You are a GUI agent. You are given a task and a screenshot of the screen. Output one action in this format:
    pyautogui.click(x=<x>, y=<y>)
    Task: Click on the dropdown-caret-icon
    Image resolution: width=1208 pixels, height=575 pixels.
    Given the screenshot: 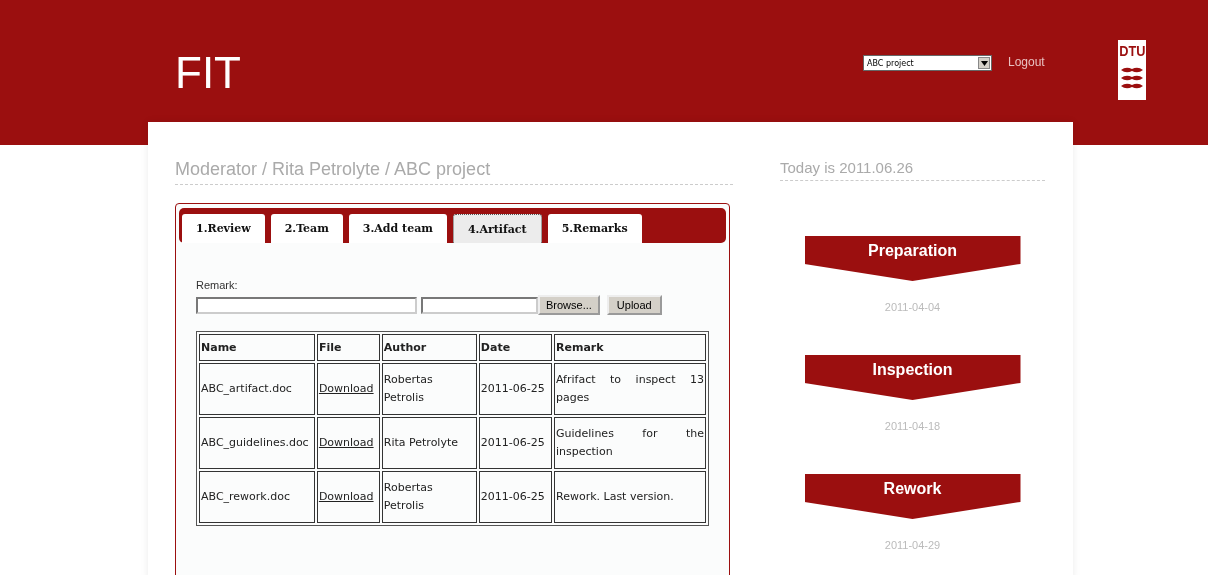 What is the action you would take?
    pyautogui.click(x=984, y=63)
    